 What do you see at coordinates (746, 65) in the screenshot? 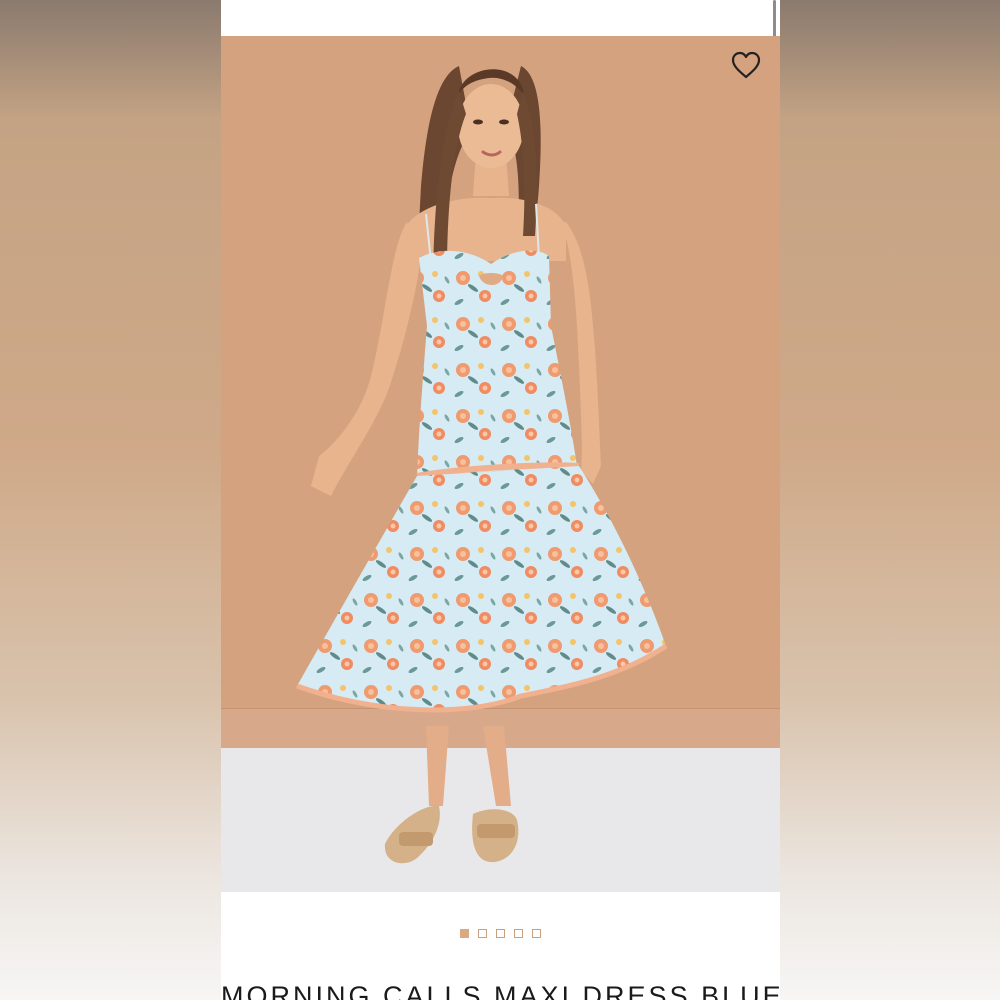
I see `wishlist-heart-icon` at bounding box center [746, 65].